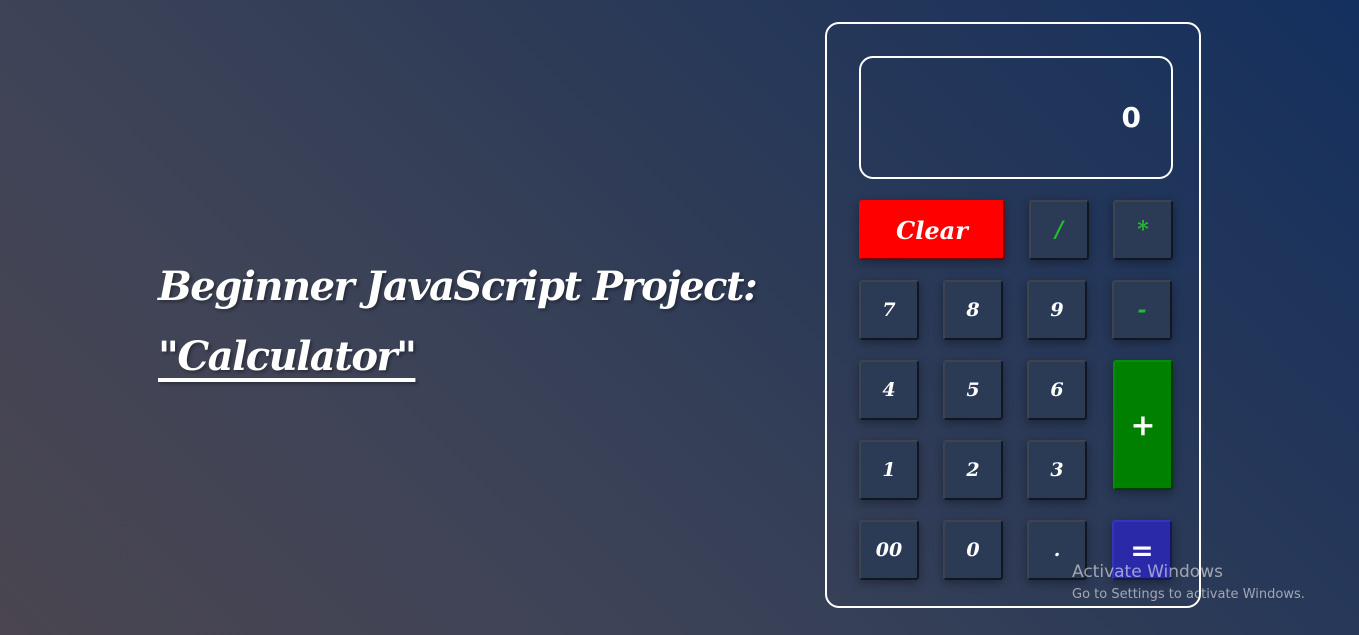  I want to click on watermark-title: Activate Windows, so click(1147, 572).